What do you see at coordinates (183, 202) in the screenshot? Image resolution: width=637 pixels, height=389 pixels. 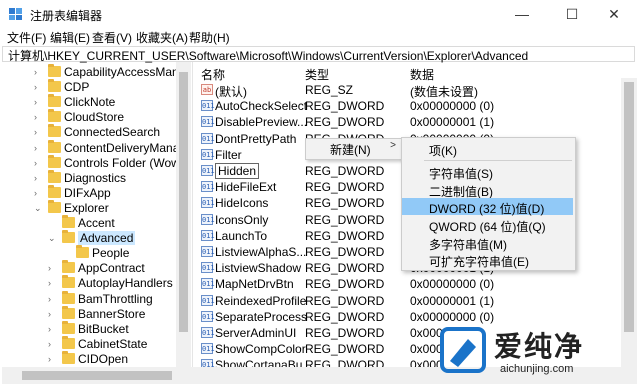 I see `tree-scrollbar-thumb` at bounding box center [183, 202].